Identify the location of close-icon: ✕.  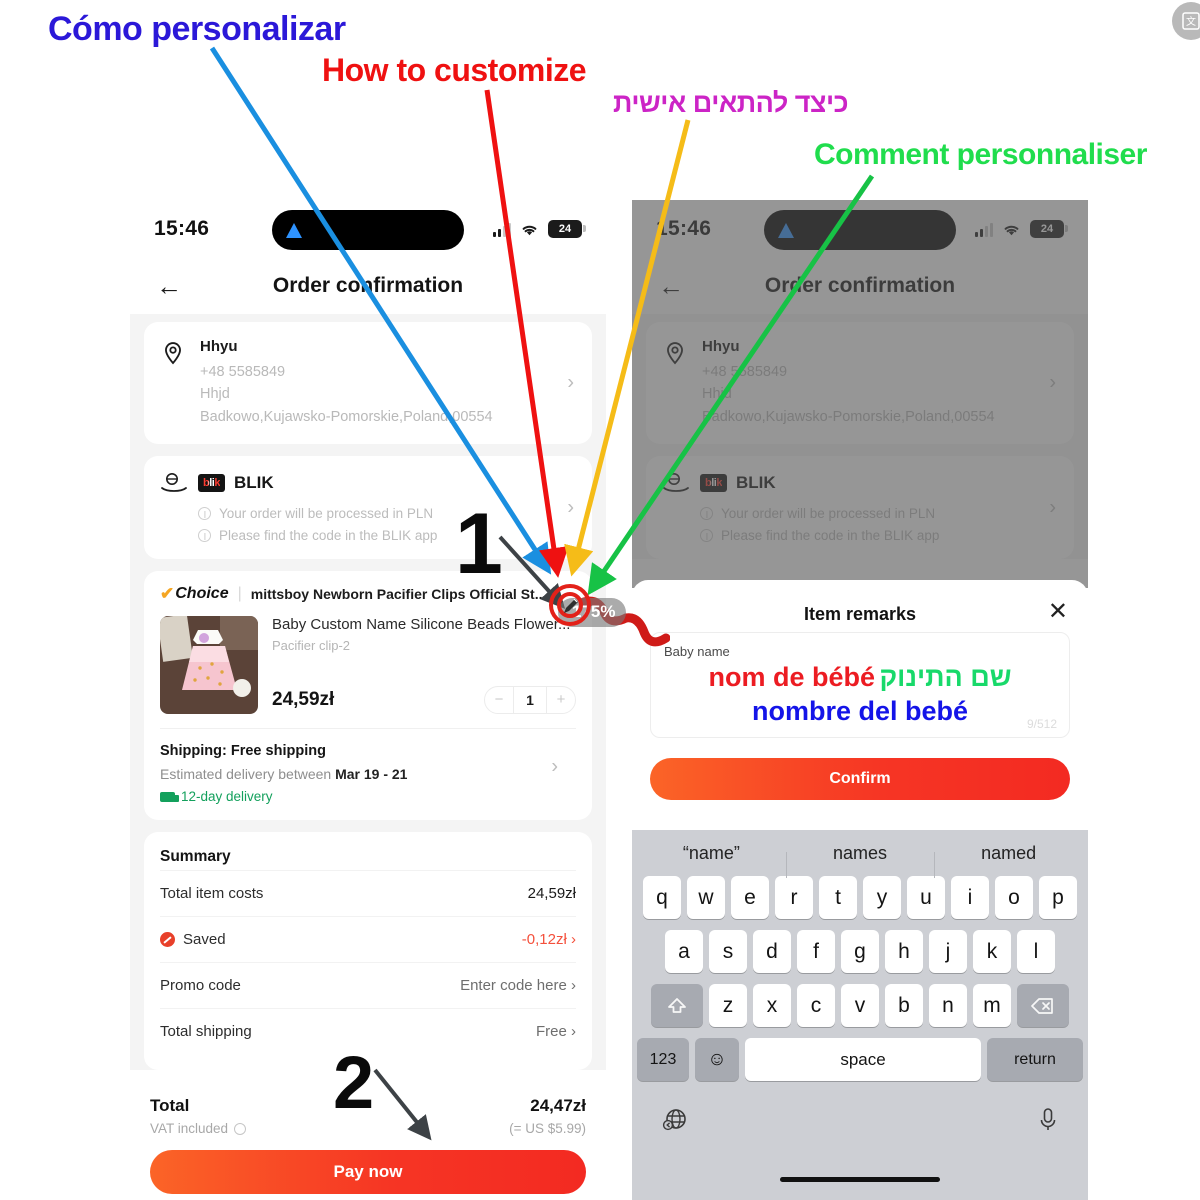
(1058, 612).